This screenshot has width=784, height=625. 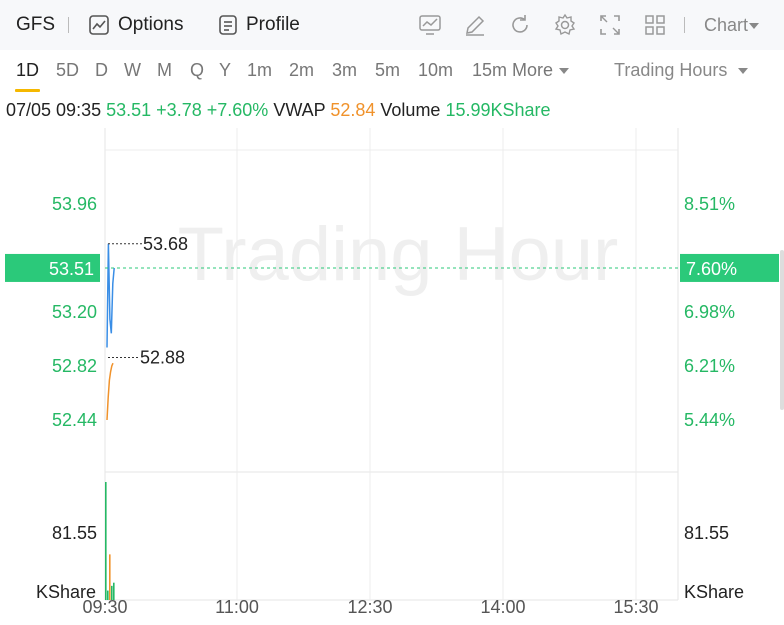 I want to click on tab-more: More, so click(x=541, y=70).